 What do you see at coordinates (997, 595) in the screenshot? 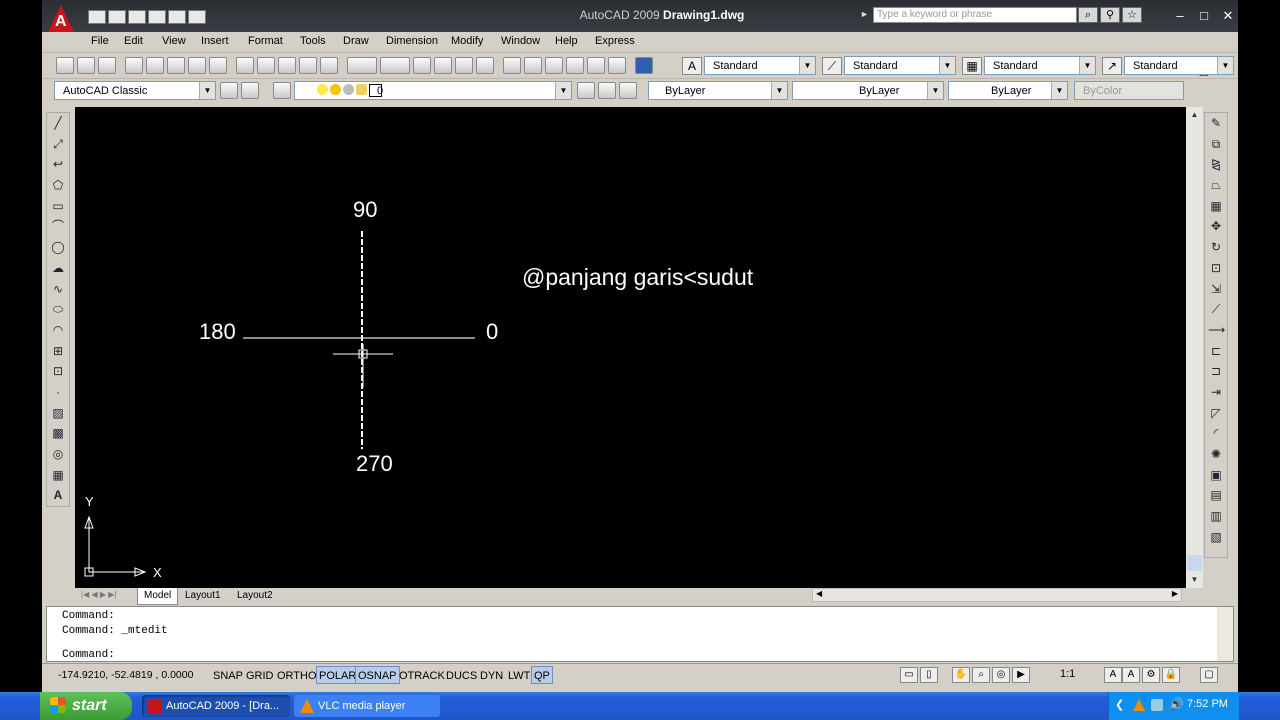
I see `horizontal-scrollbar: ◀ ▶` at bounding box center [997, 595].